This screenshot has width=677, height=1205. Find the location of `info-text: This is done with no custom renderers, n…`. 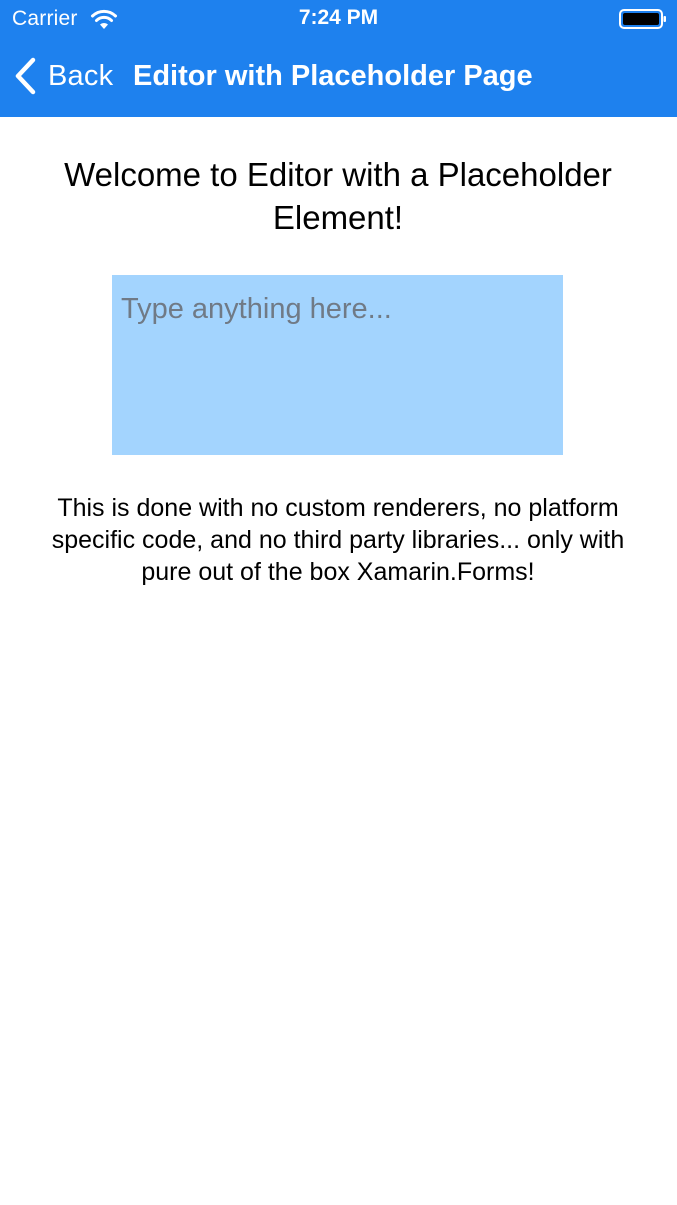

info-text: This is done with no custom renderers, n… is located at coordinates (338, 540).